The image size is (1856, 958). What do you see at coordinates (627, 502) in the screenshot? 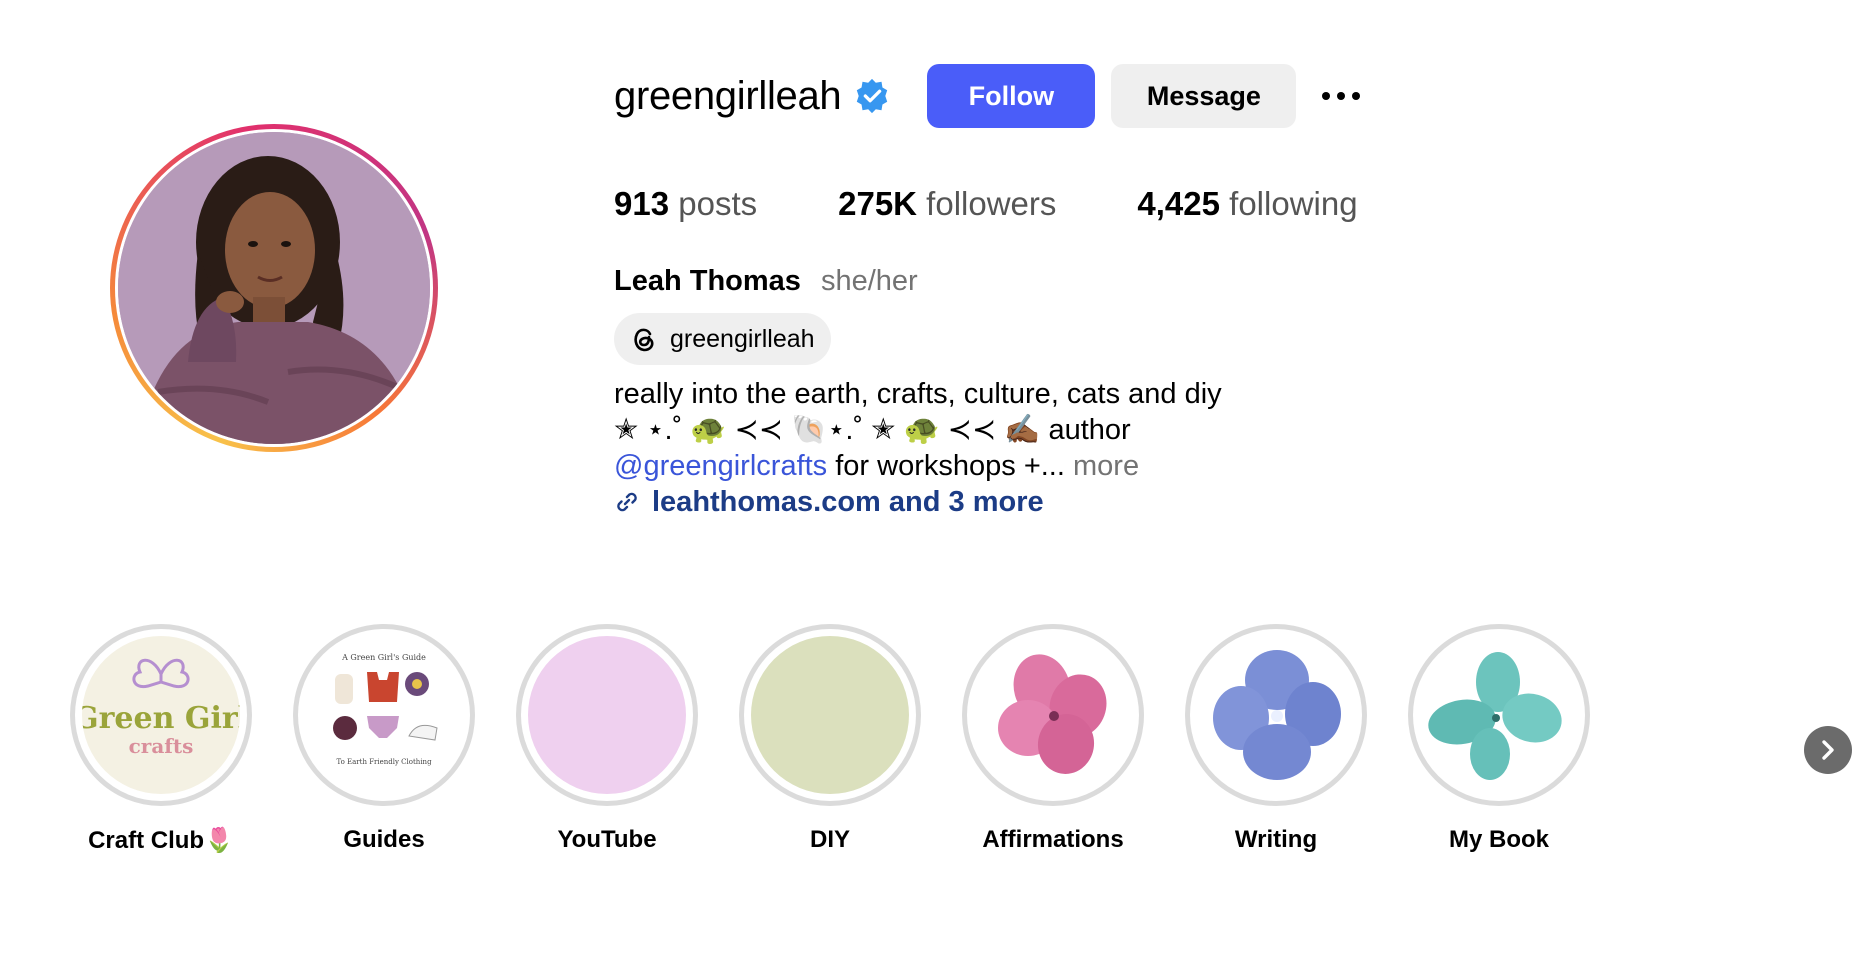
I see `link-icon` at bounding box center [627, 502].